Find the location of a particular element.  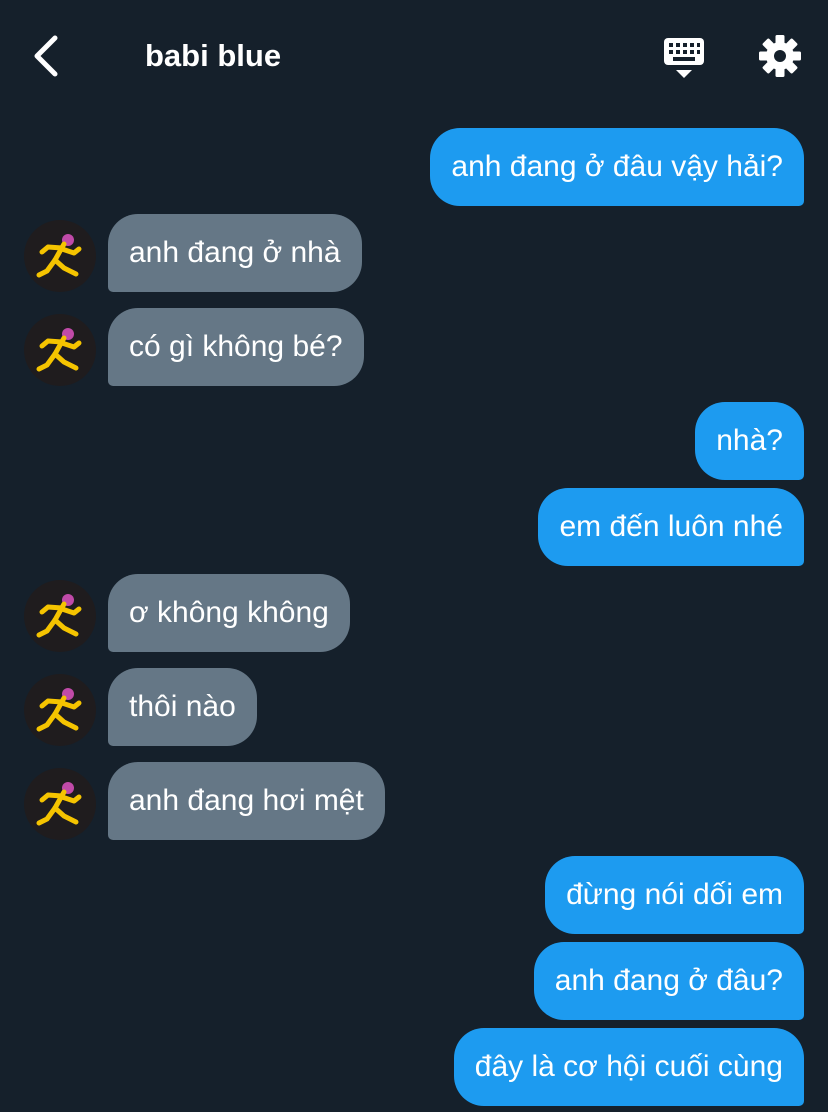

chat-header: babi blue is located at coordinates (414, 56).